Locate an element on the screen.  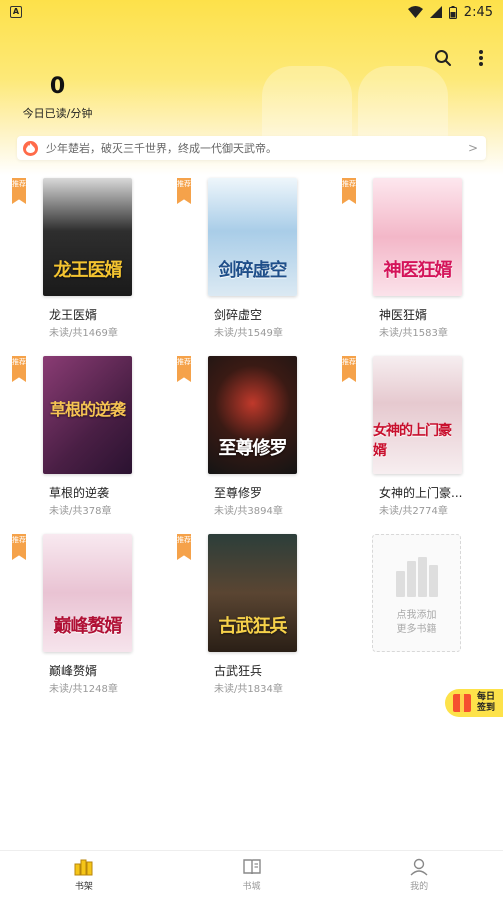
book-cover: 古武狂兵 is located at coordinates (252, 593).